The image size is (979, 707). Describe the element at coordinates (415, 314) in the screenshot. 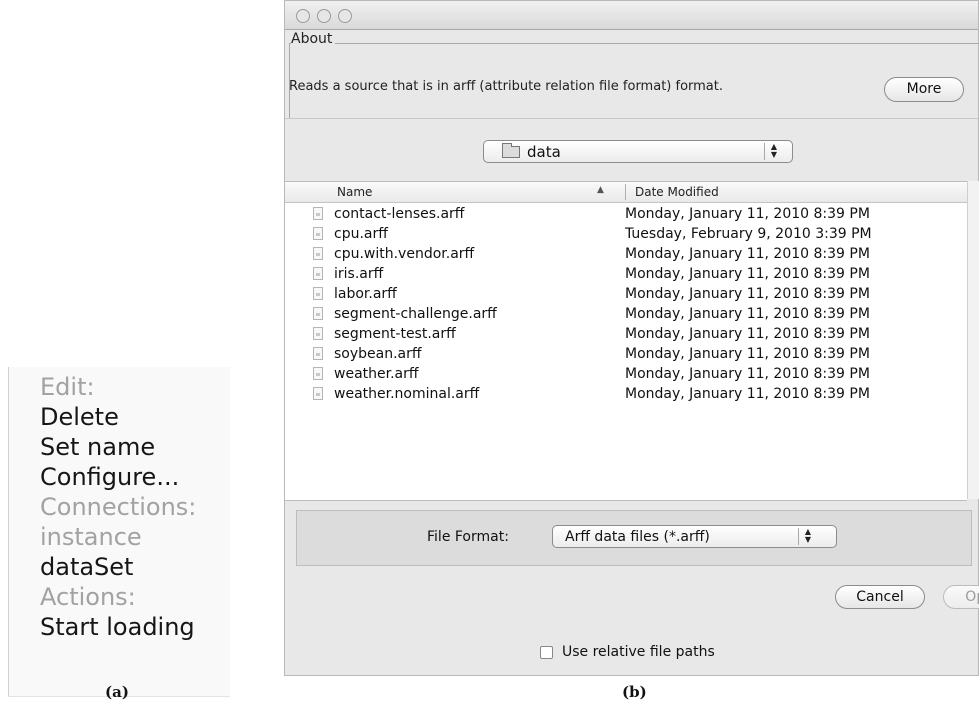

I see `file-name: segment-challenge.arff` at that location.